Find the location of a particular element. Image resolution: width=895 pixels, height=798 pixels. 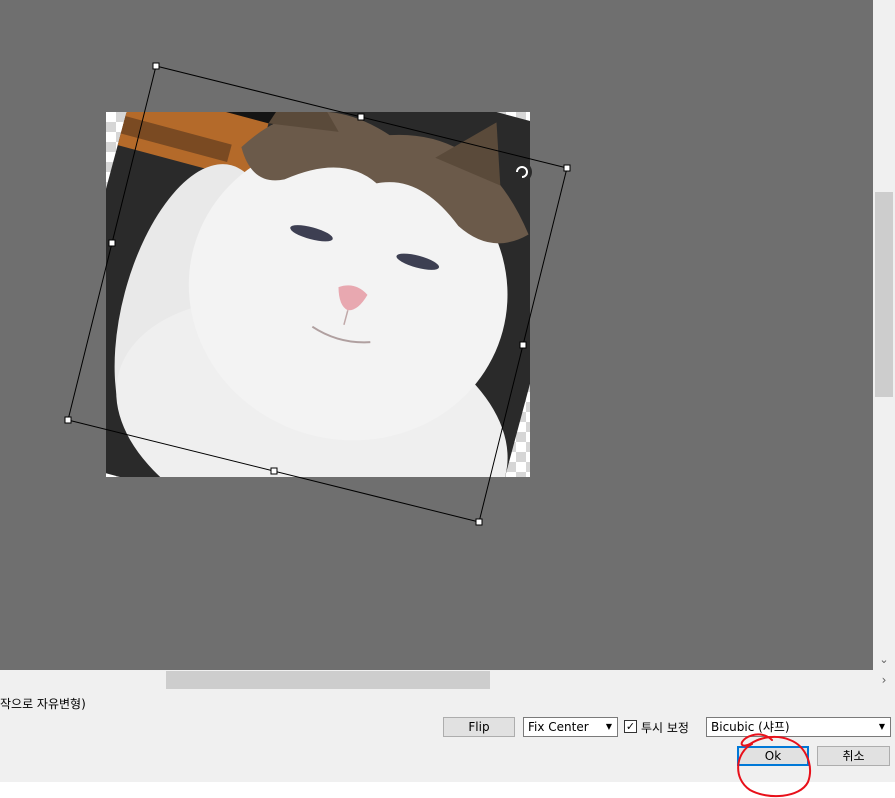

handle-top-left is located at coordinates (156, 66).